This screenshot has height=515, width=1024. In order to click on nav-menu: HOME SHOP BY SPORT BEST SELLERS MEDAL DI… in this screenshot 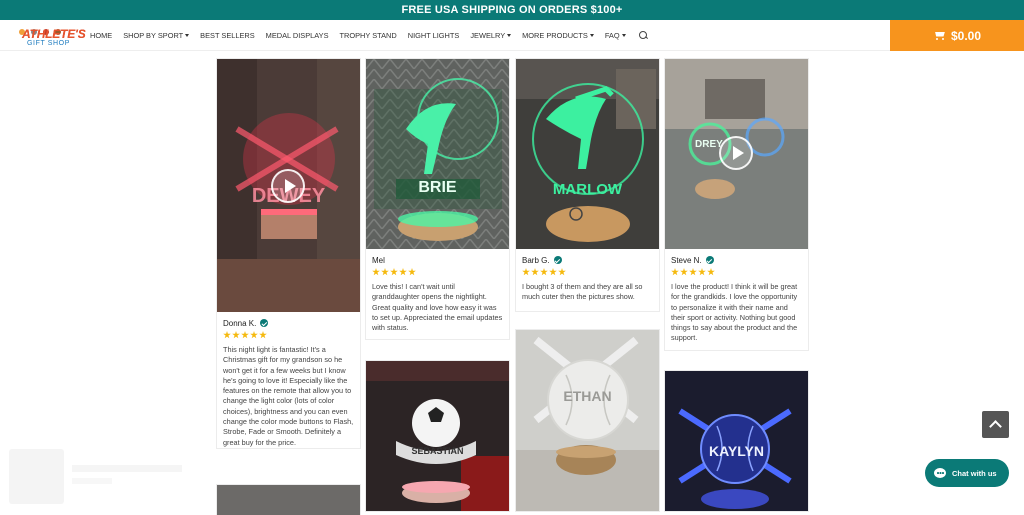, I will do `click(375, 35)`.